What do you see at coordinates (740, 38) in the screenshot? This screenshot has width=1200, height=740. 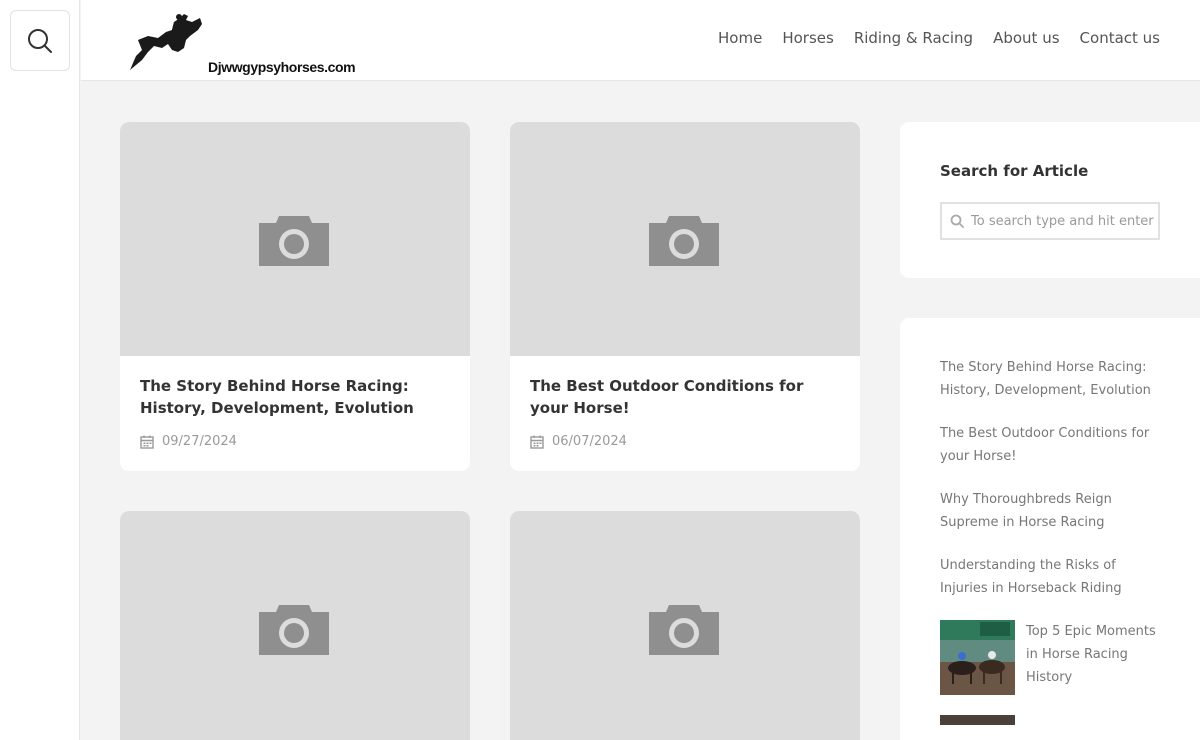 I see `nav-item-home: Home` at bounding box center [740, 38].